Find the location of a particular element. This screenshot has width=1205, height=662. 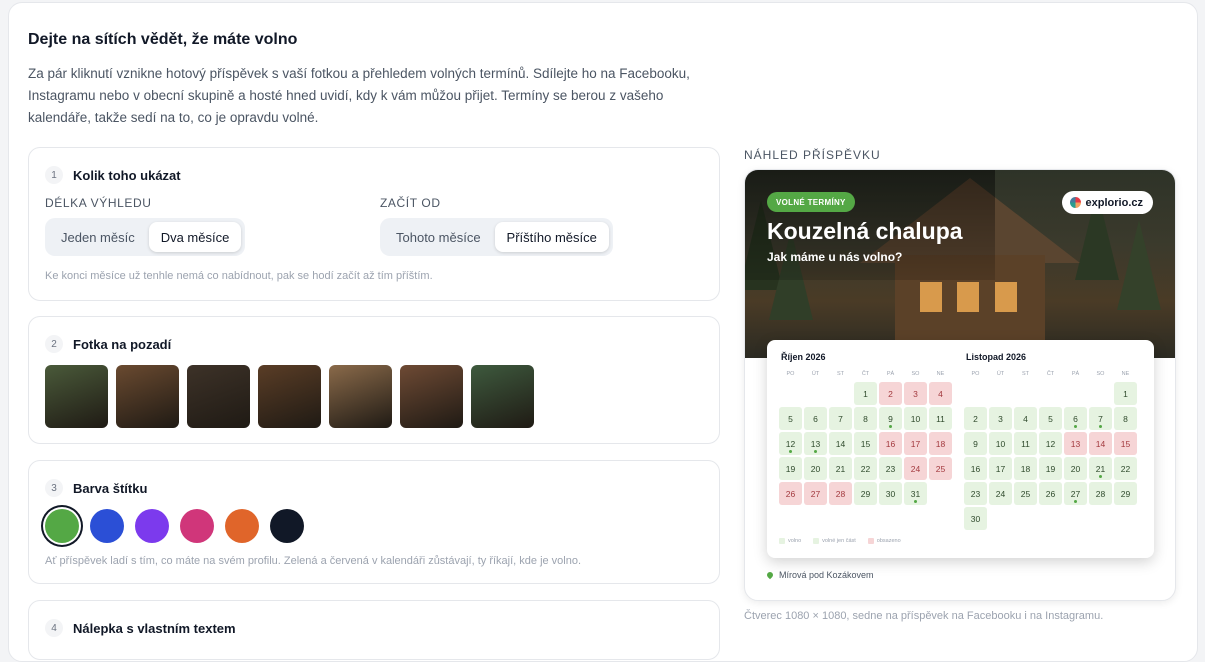

step-number: 3 is located at coordinates (54, 488).